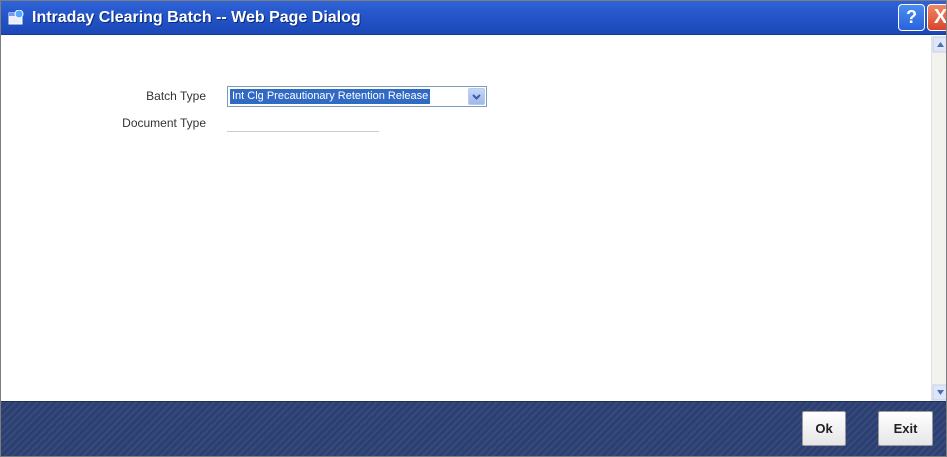  Describe the element at coordinates (473, 428) in the screenshot. I see `dialog-footer: Ok Exit` at that location.